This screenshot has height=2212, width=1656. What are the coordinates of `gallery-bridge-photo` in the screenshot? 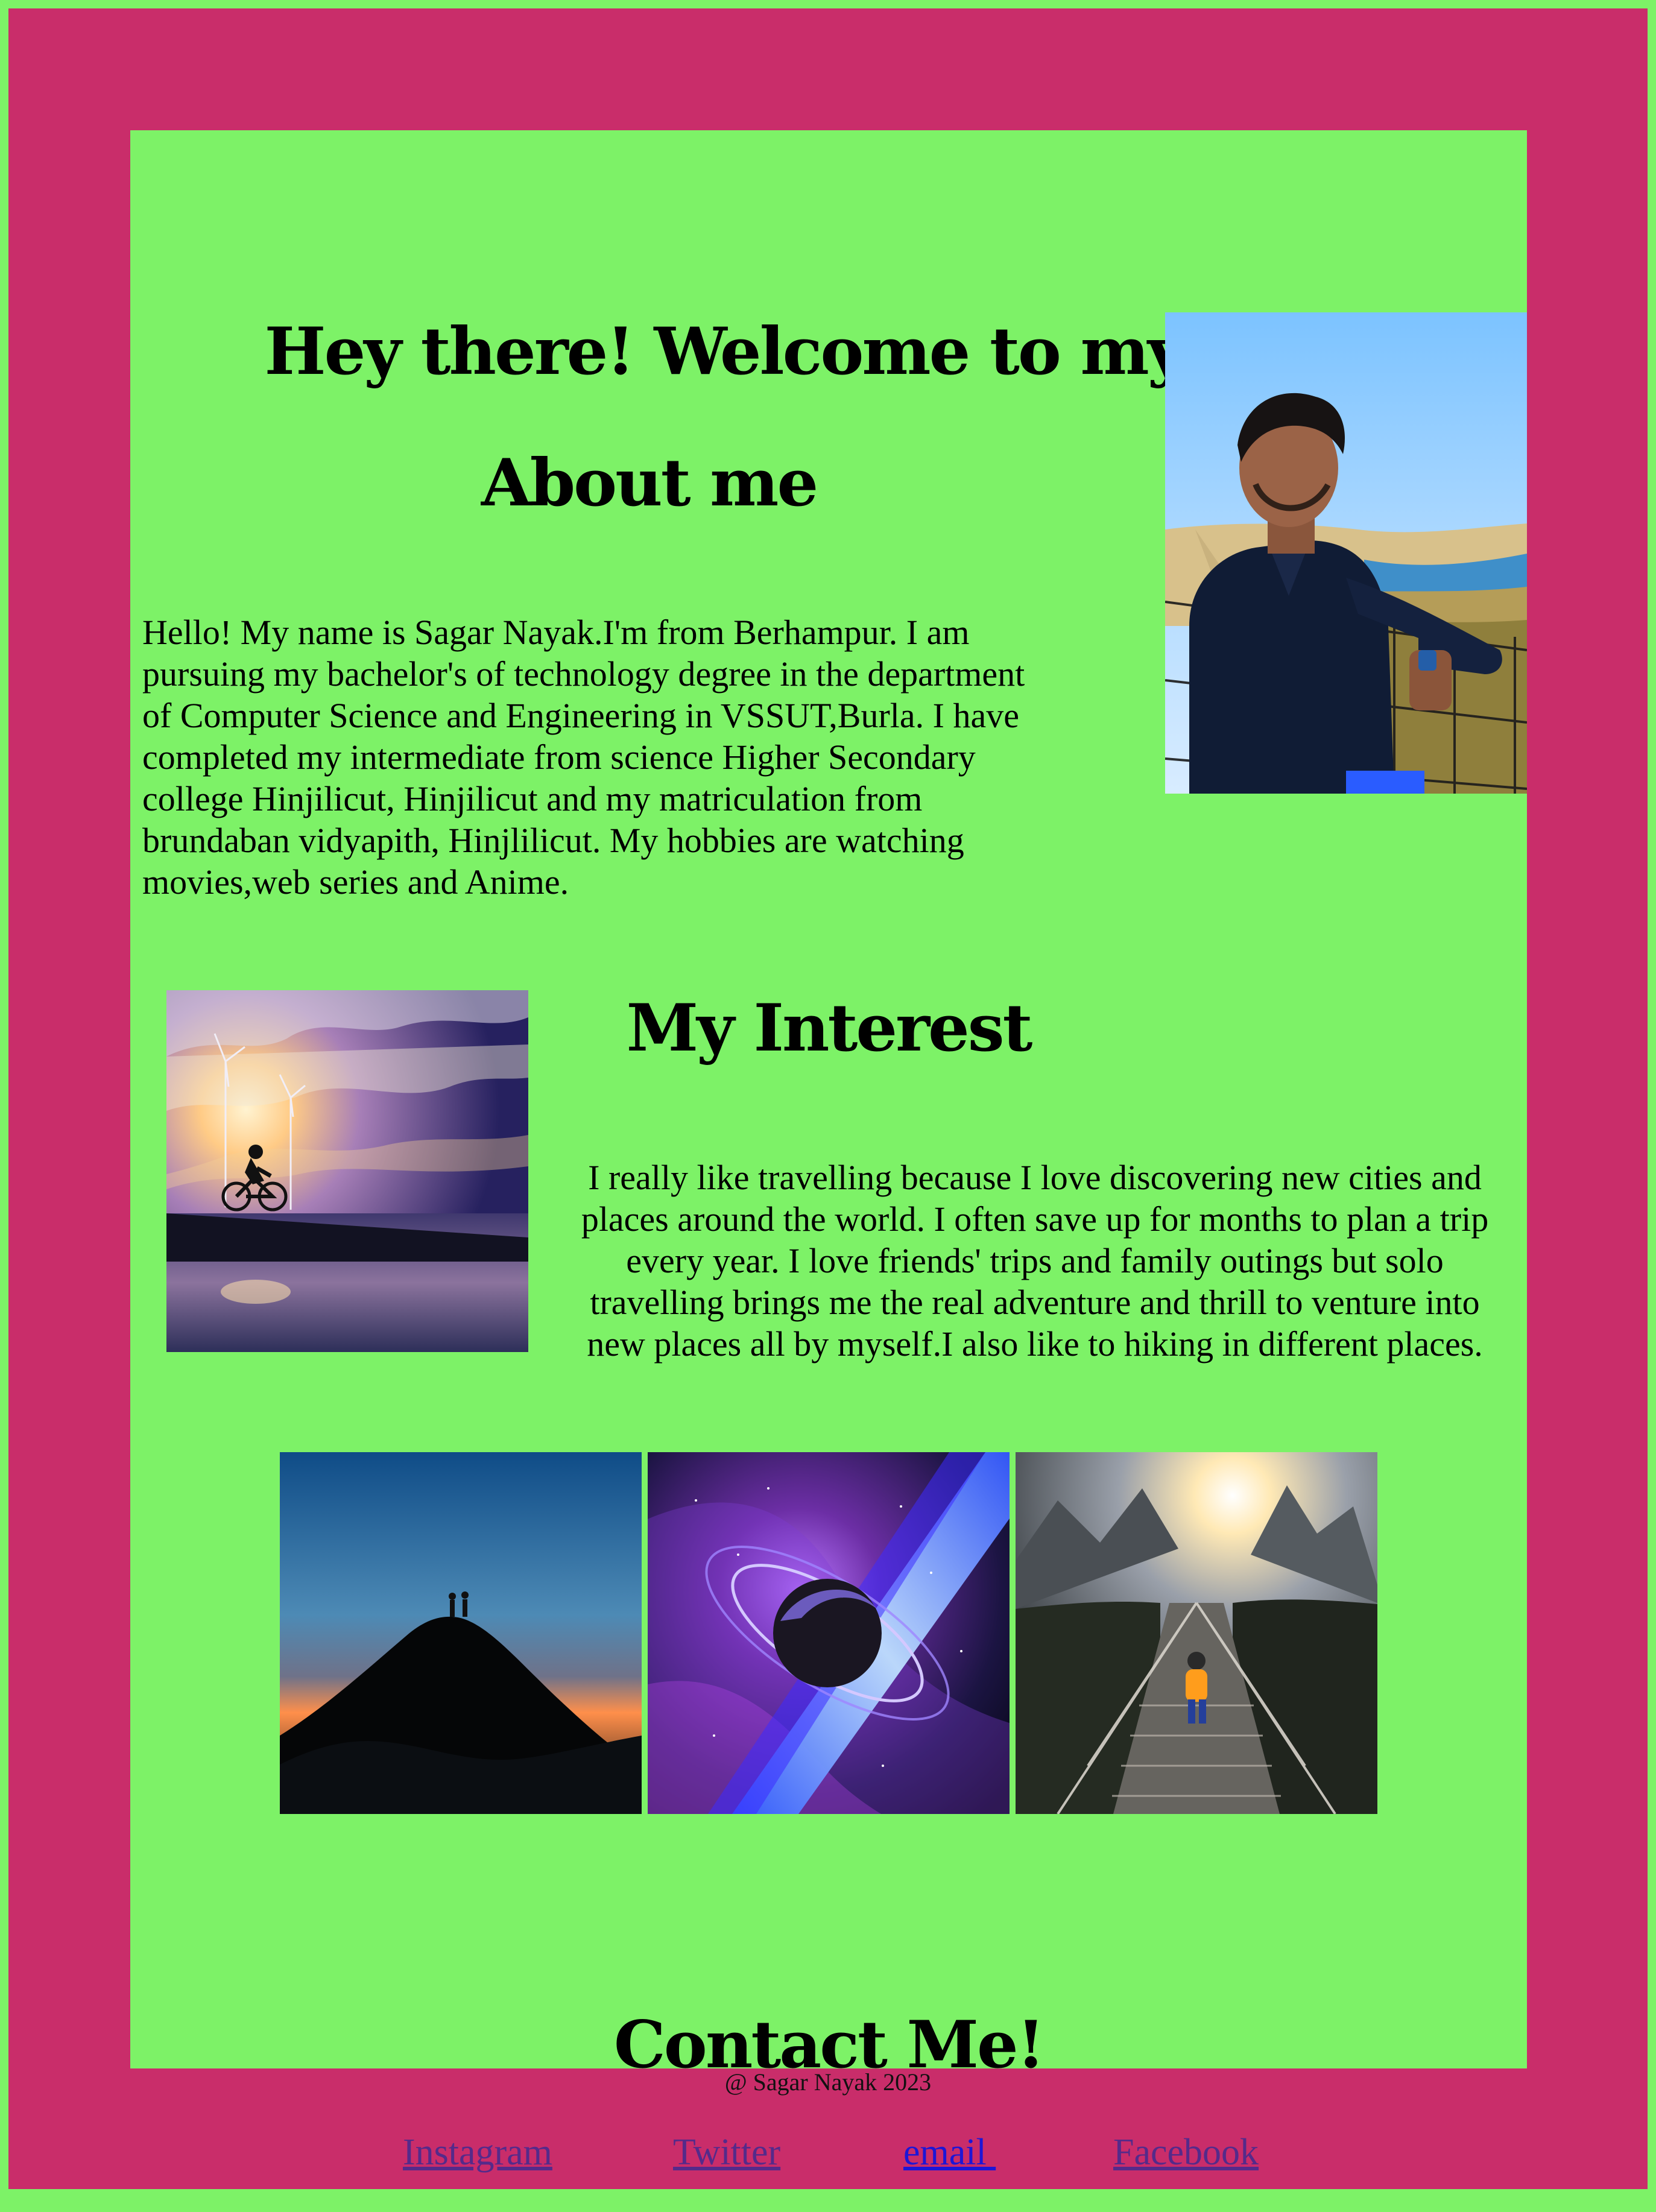 It's located at (1196, 1633).